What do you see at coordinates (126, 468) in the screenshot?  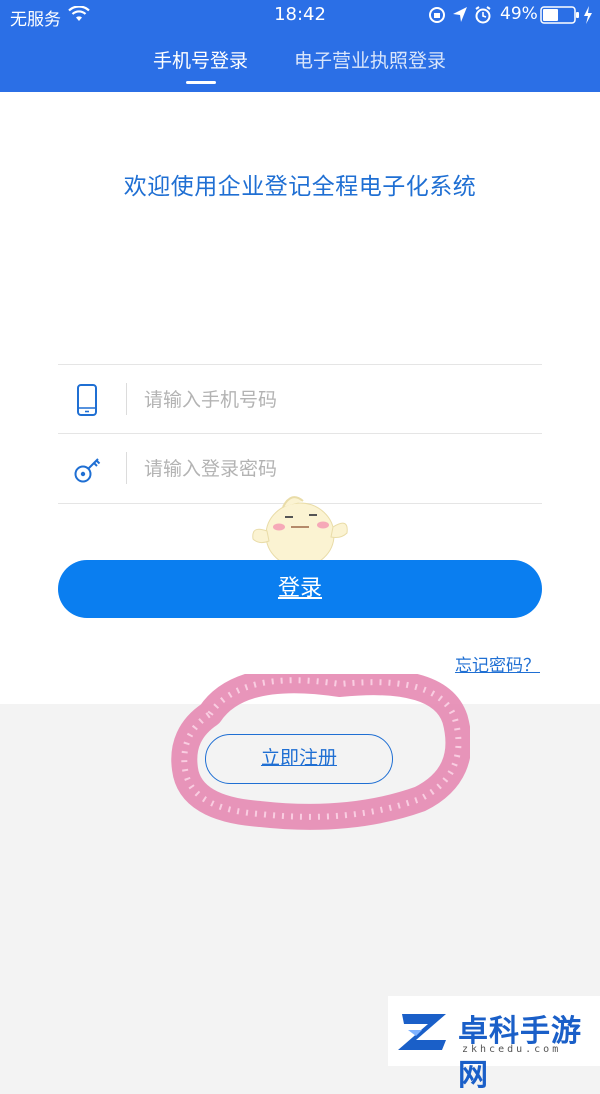 I see `password-field-separator` at bounding box center [126, 468].